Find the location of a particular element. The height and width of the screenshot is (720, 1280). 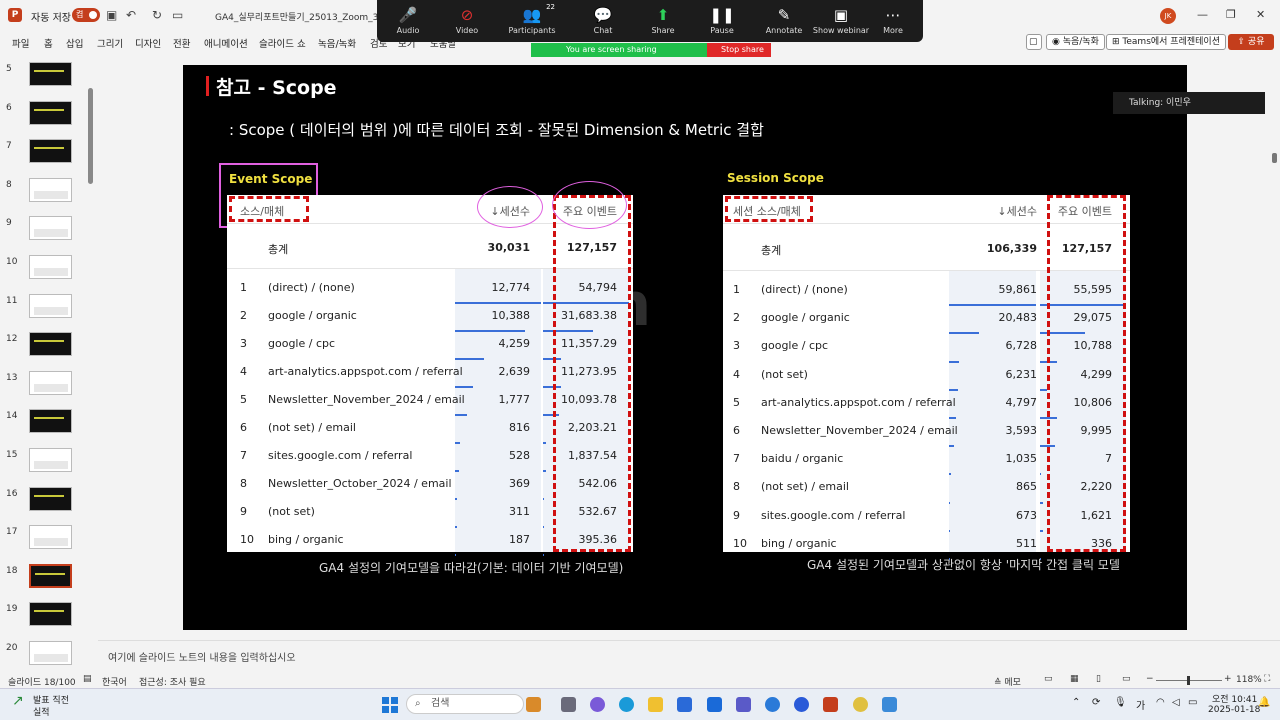

audio-button: 🎤 Audio is located at coordinates (408, 21).